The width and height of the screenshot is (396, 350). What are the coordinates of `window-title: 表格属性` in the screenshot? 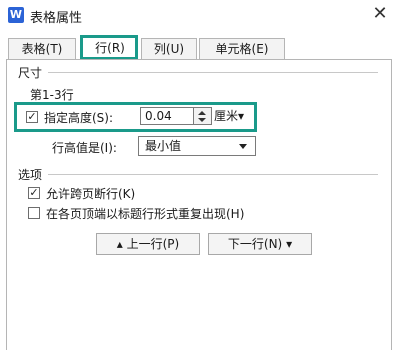 It's located at (56, 18).